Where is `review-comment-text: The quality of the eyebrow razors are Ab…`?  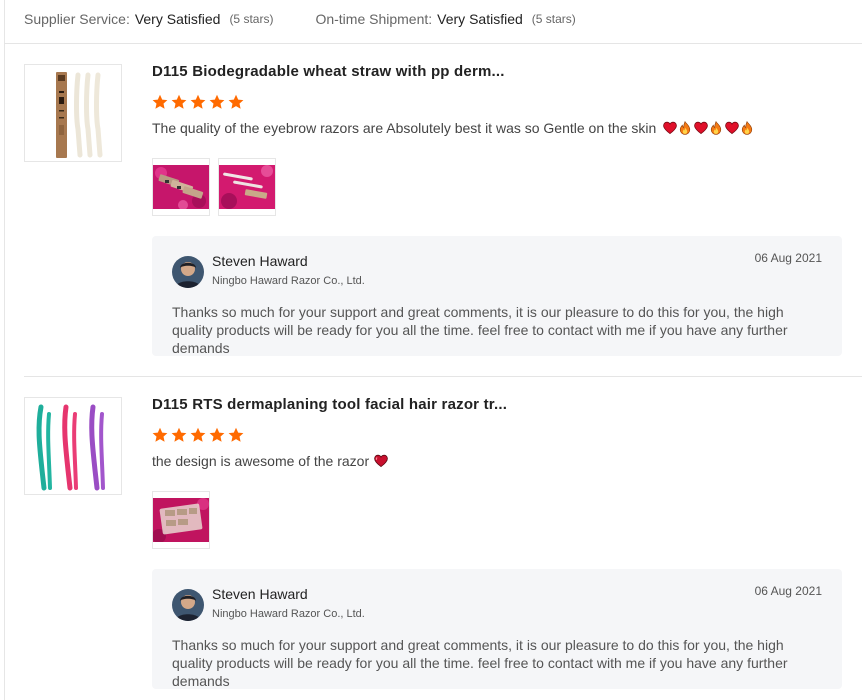 review-comment-text: The quality of the eyebrow razors are Ab… is located at coordinates (404, 128).